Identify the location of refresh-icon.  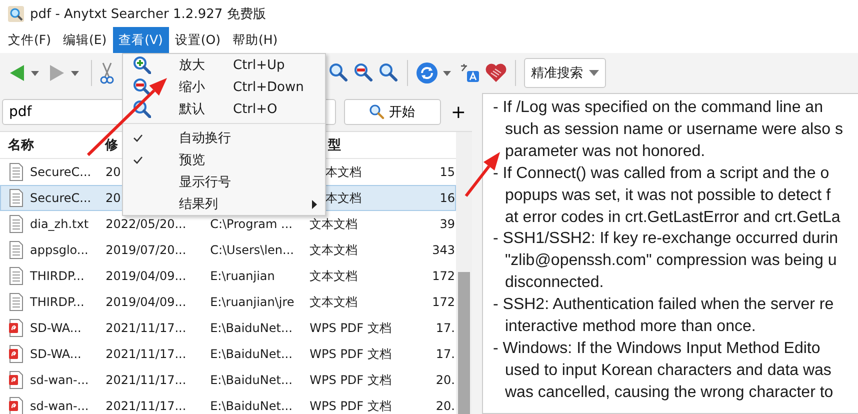
(427, 73).